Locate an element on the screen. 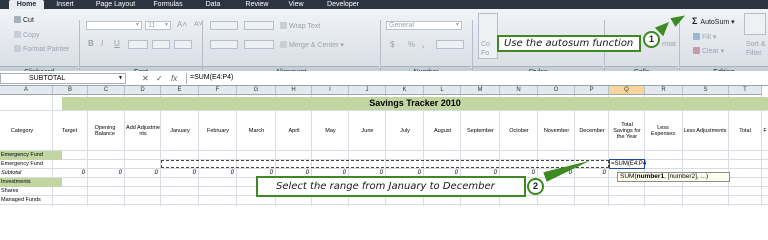 Image resolution: width=768 pixels, height=240 pixels. column-header-q: Q is located at coordinates (627, 90).